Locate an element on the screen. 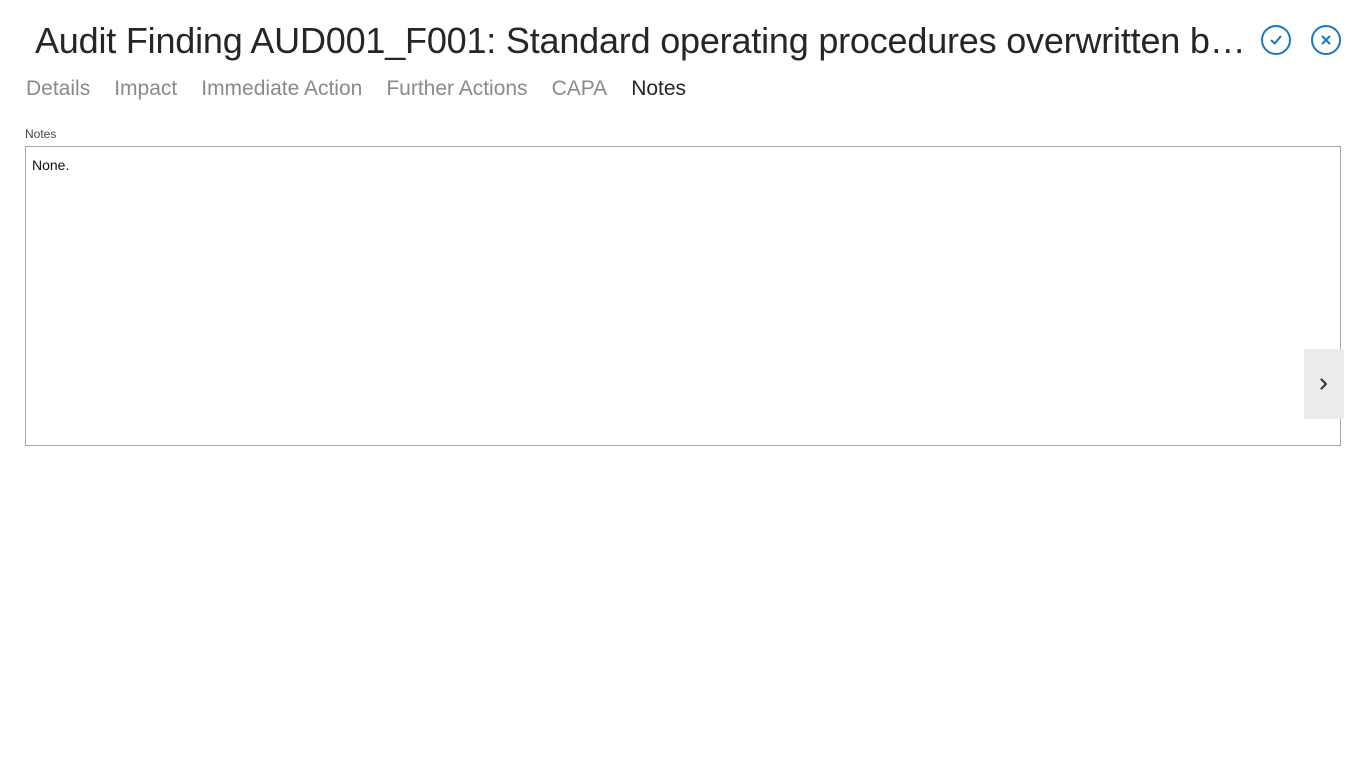 The width and height of the screenshot is (1366, 768). close-button is located at coordinates (1326, 40).